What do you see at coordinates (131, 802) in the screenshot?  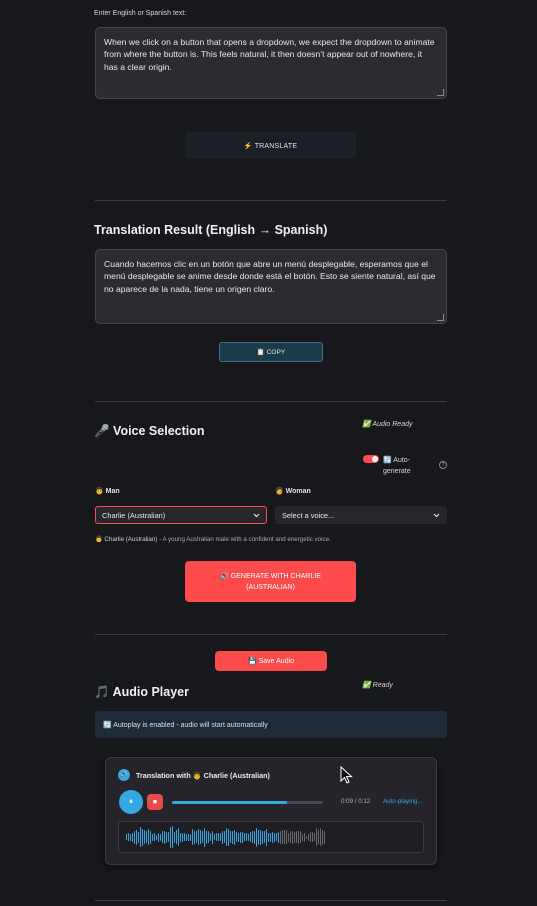 I see `pause-button: ⏸` at bounding box center [131, 802].